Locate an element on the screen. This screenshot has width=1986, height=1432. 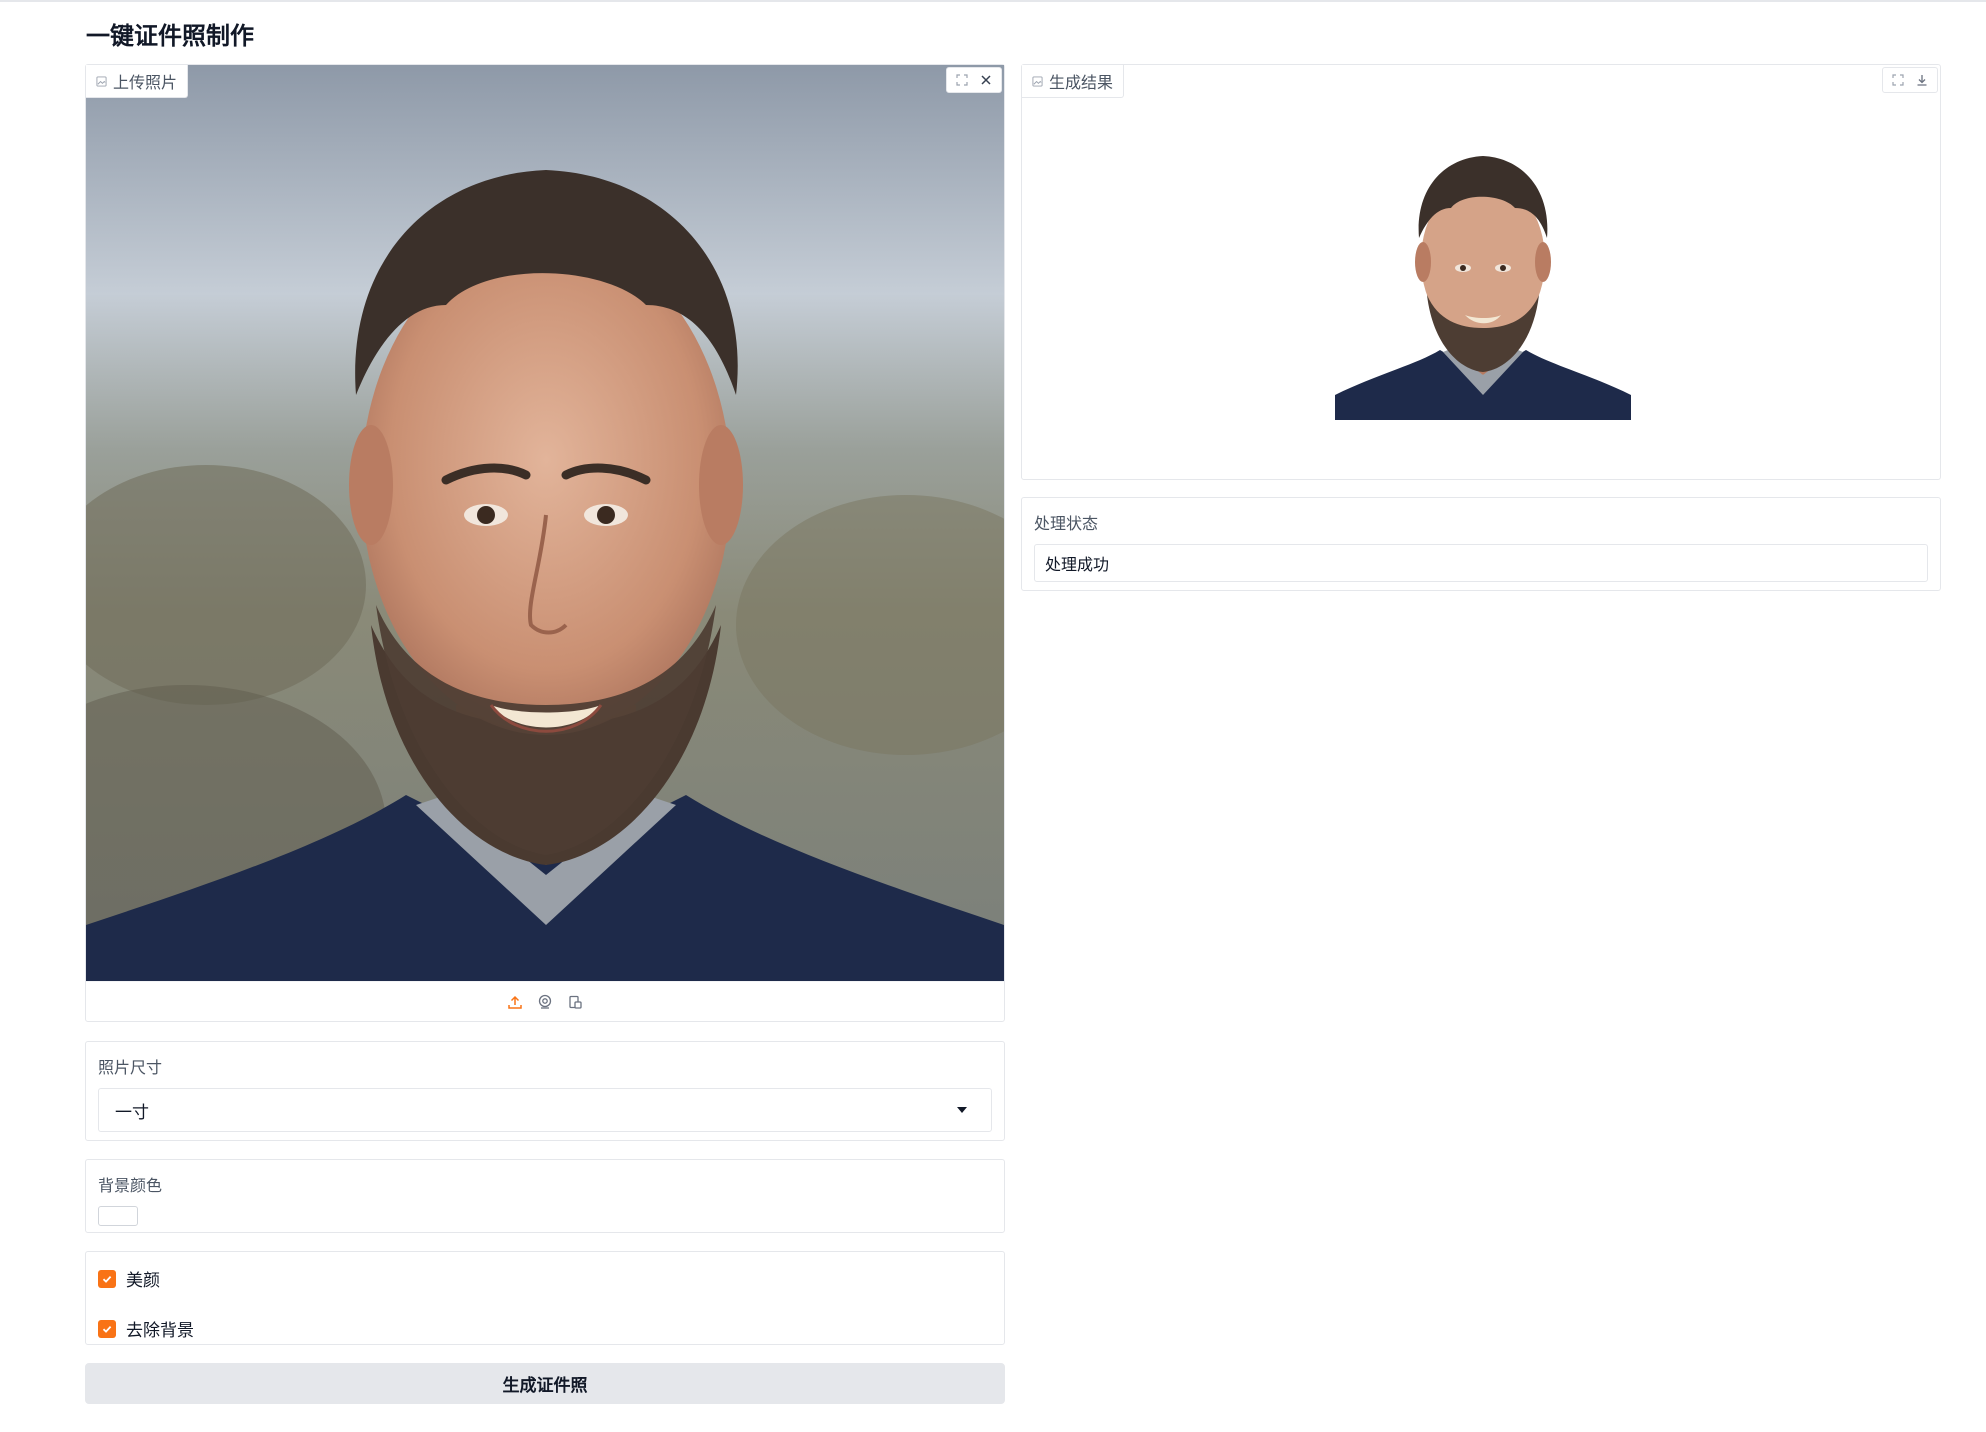
photo-size-block: 照片尺寸 一寸 is located at coordinates (545, 1091).